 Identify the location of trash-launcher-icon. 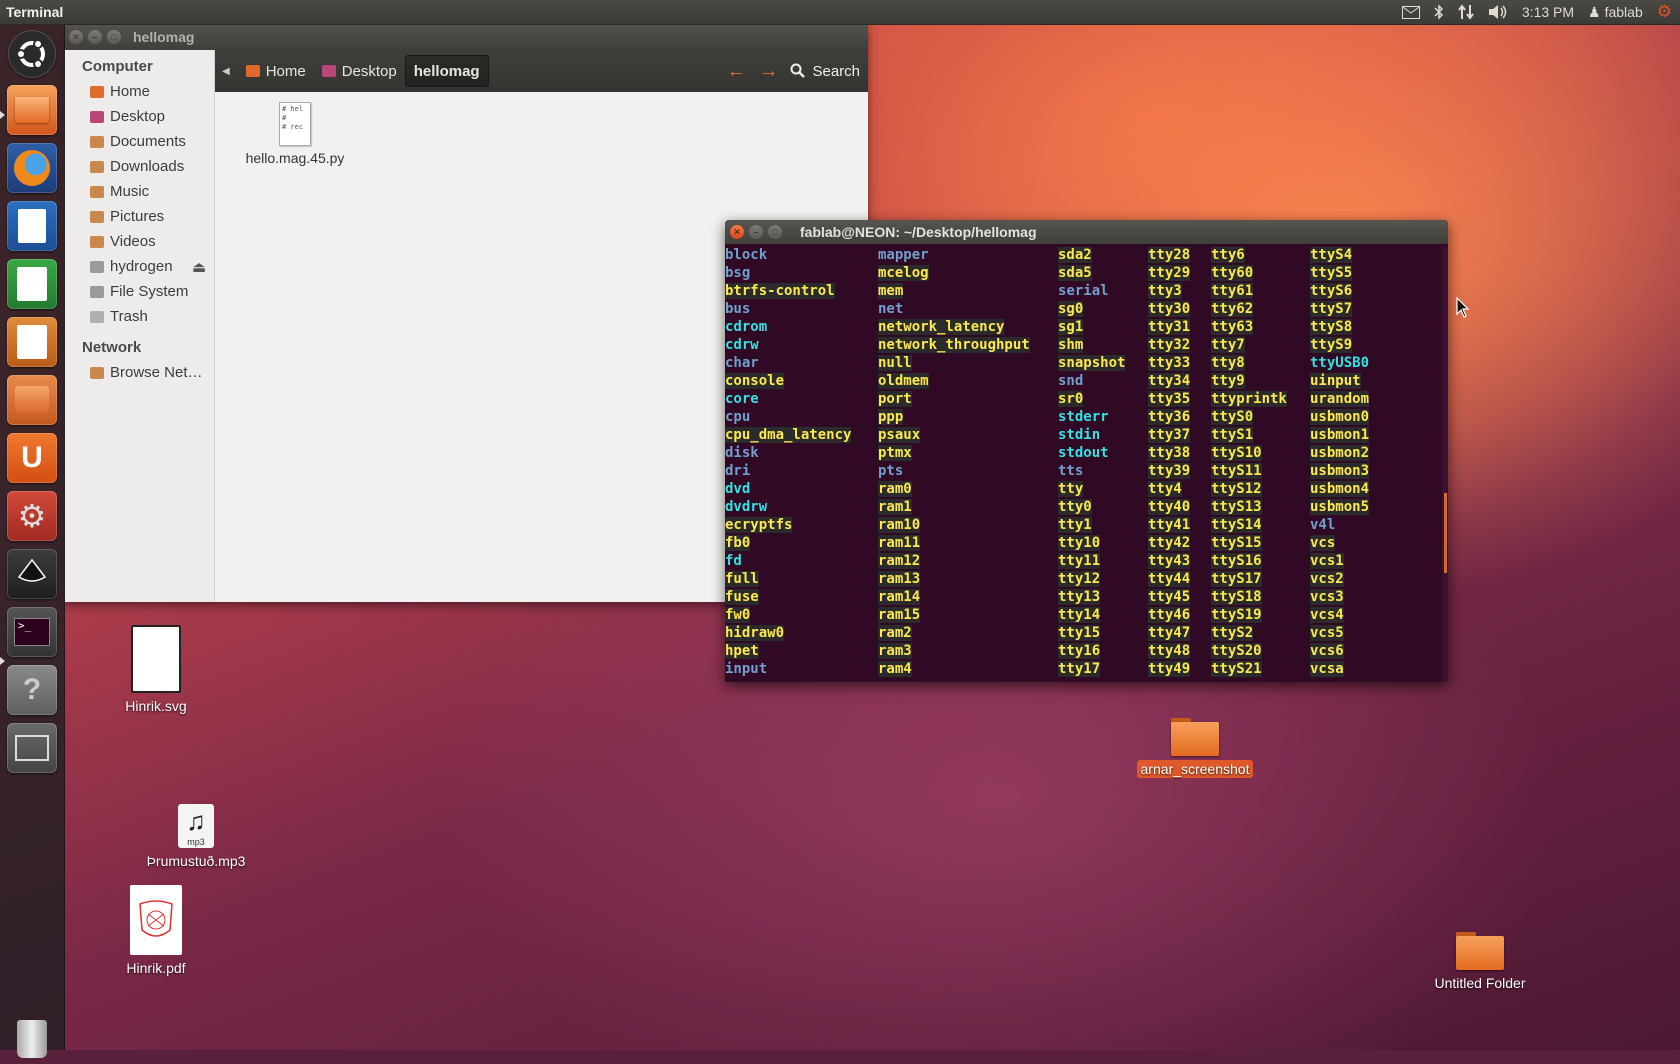
(32, 1039).